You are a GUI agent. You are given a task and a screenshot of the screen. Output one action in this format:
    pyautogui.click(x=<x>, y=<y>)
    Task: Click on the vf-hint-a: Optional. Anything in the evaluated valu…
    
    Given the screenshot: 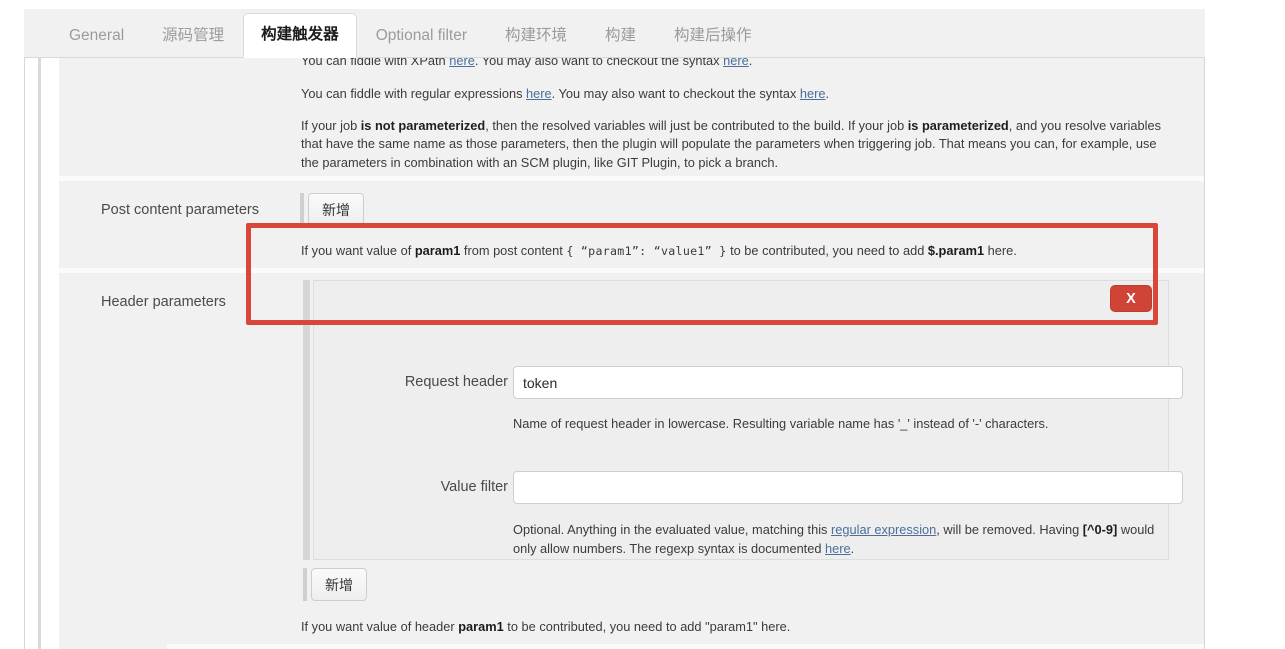 What is the action you would take?
    pyautogui.click(x=672, y=529)
    